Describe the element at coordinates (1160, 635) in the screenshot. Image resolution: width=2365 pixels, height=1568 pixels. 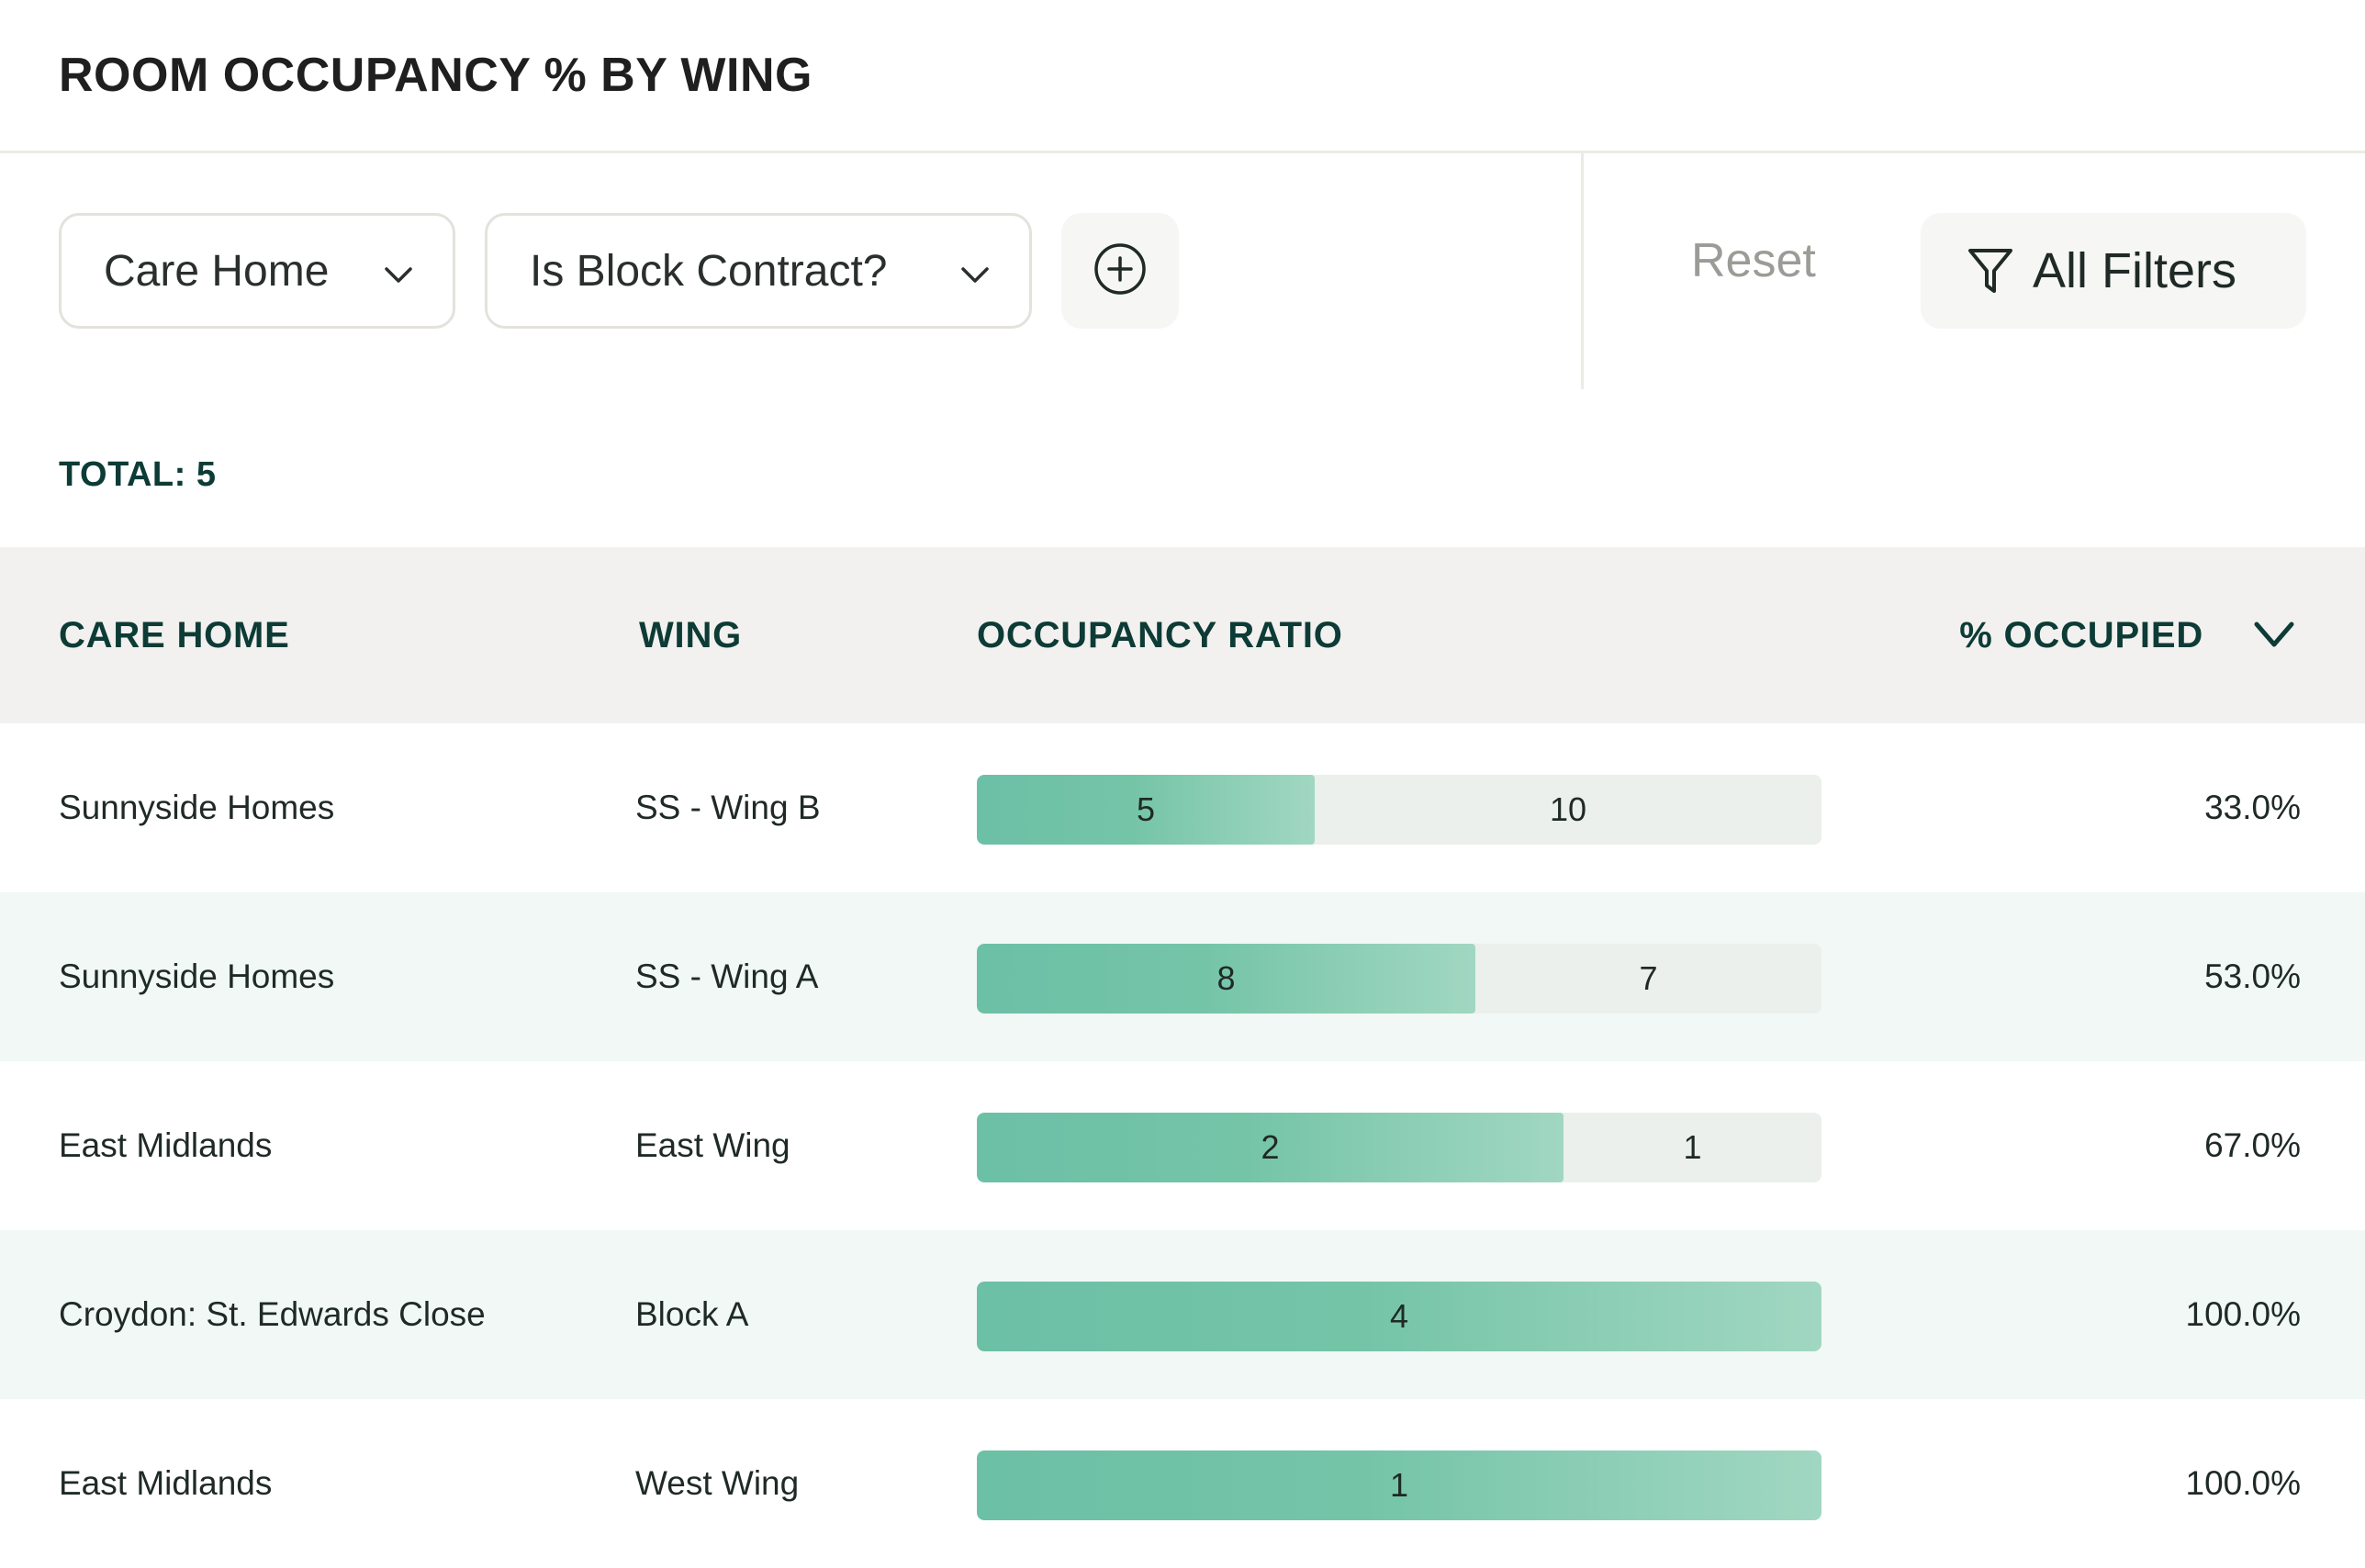
I see `column-header-occupancy-ratio: OCCUPANCY RATIO` at that location.